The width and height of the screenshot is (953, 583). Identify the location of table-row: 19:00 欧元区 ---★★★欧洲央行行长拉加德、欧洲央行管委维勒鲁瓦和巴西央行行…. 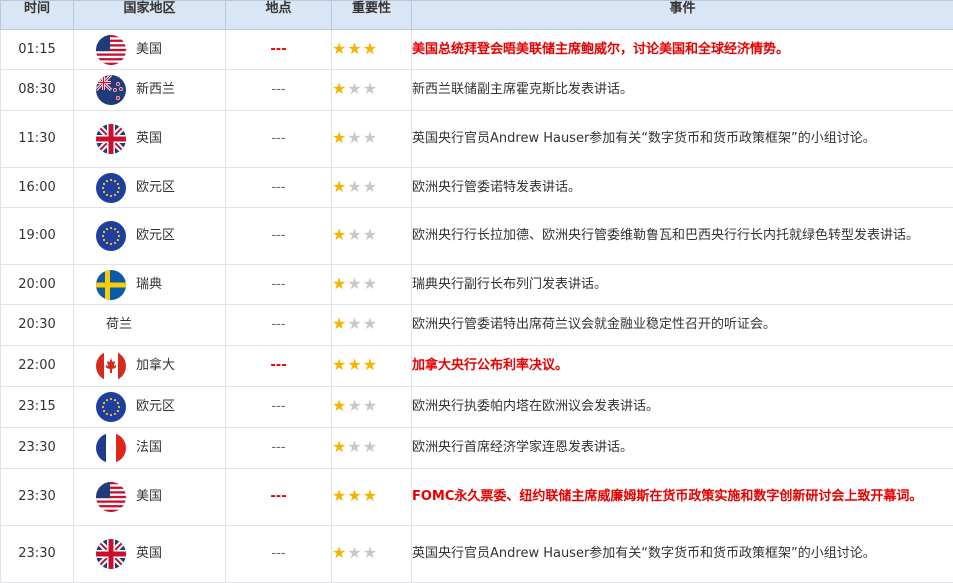
(477, 236).